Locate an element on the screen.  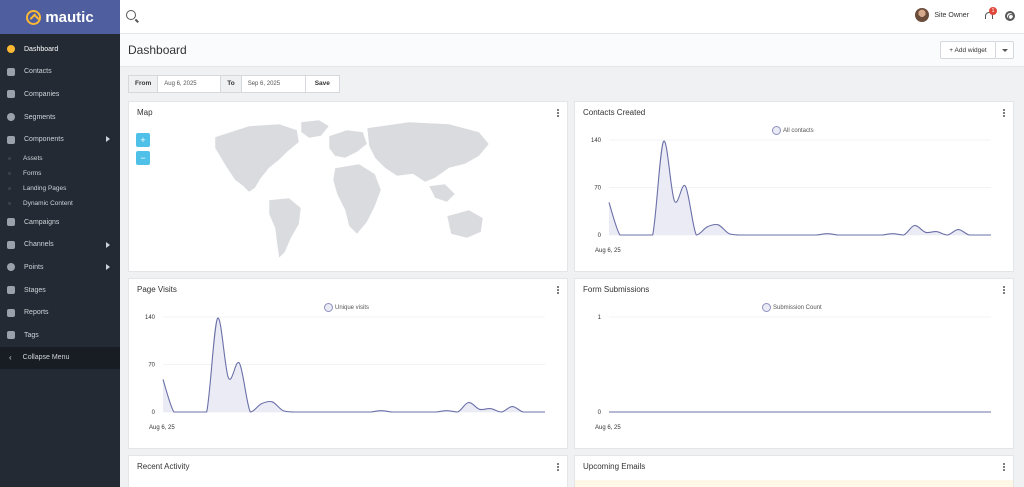
pie-icon is located at coordinates (11, 117).